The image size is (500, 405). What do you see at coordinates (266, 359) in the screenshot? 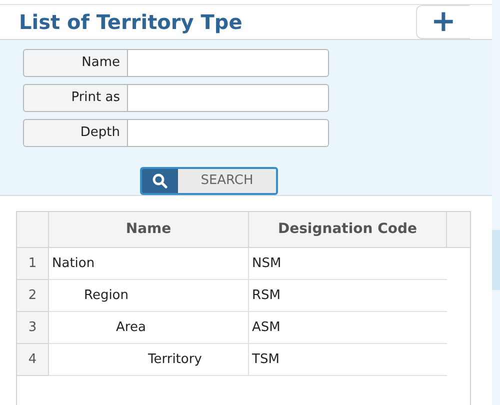
I see `table-cell-text: TSM` at bounding box center [266, 359].